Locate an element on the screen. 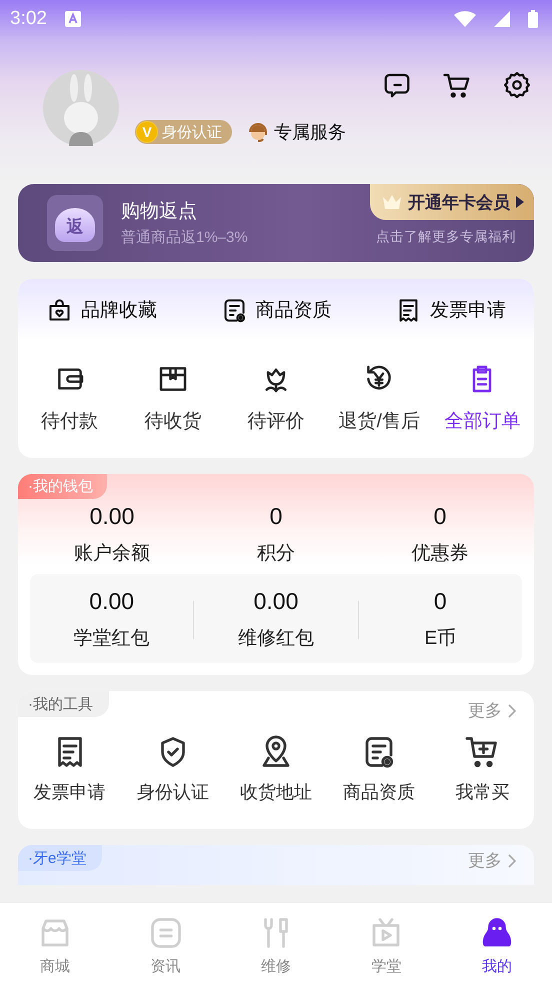 The image size is (552, 983). shortcut-item: 品牌收藏 is located at coordinates (101, 310).